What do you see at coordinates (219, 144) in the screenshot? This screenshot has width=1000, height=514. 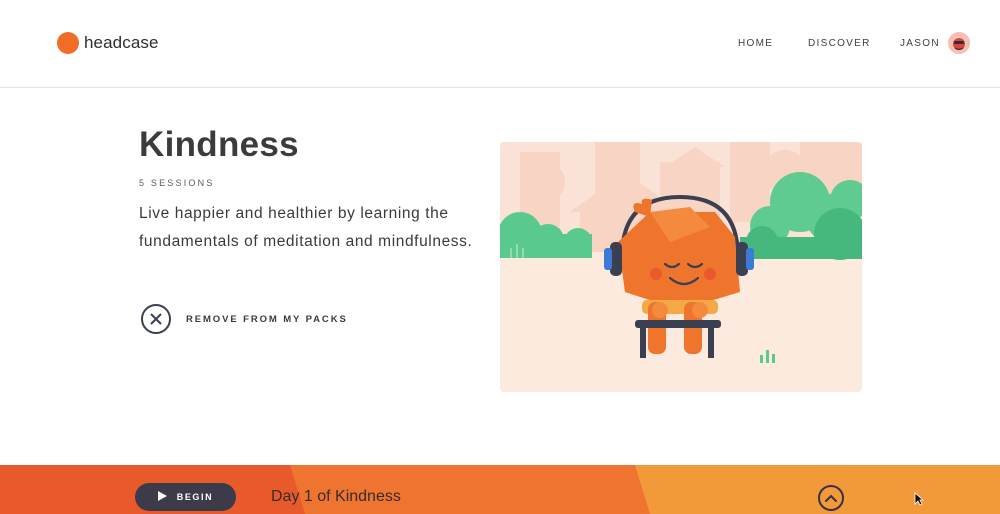 I see `pack-title: Kindness` at bounding box center [219, 144].